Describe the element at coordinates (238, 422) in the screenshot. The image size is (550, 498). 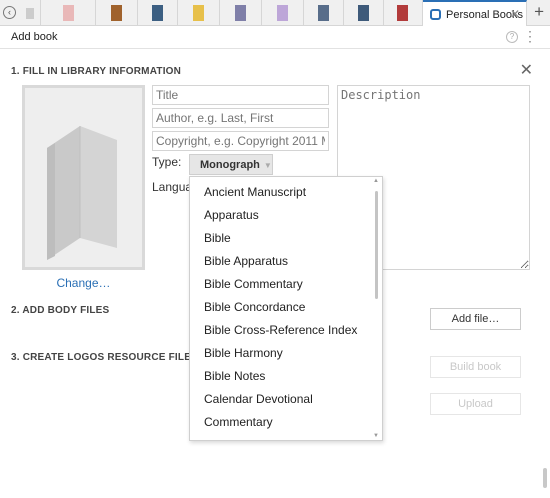
I see `dropdown-option: Commentary` at that location.